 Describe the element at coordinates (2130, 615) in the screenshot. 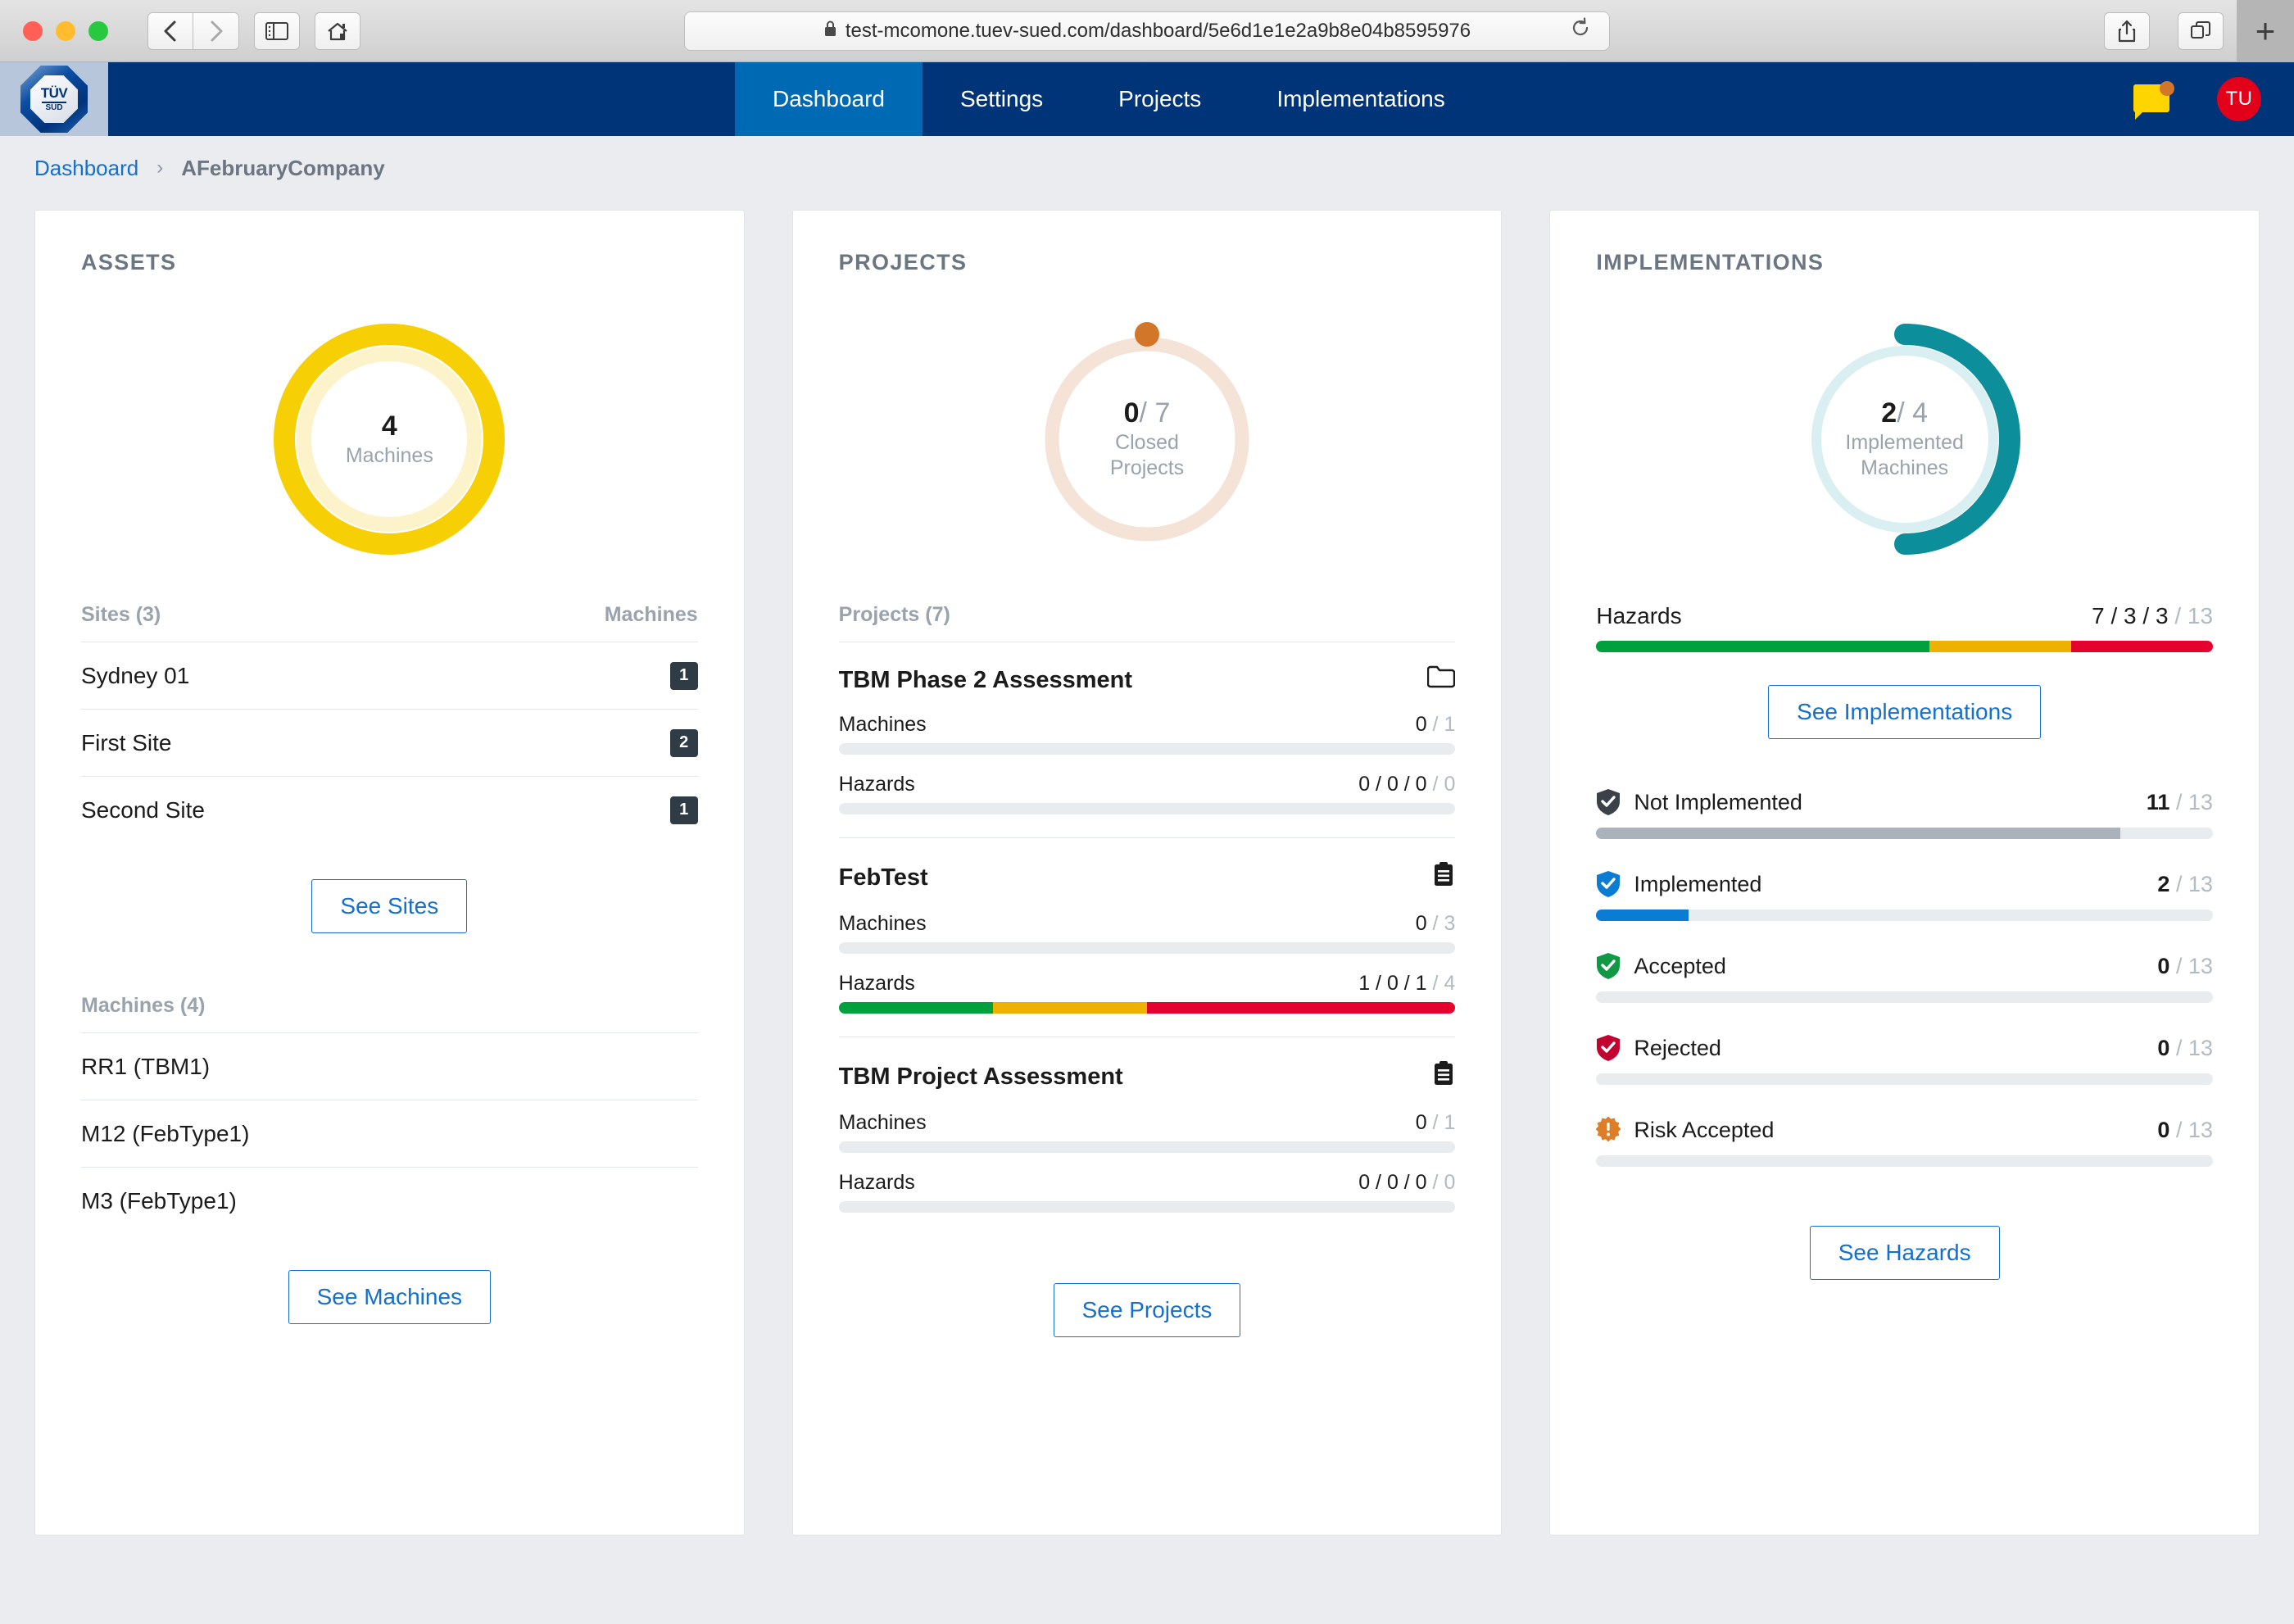

I see `hazards-value: 7 / 3 / 3` at that location.